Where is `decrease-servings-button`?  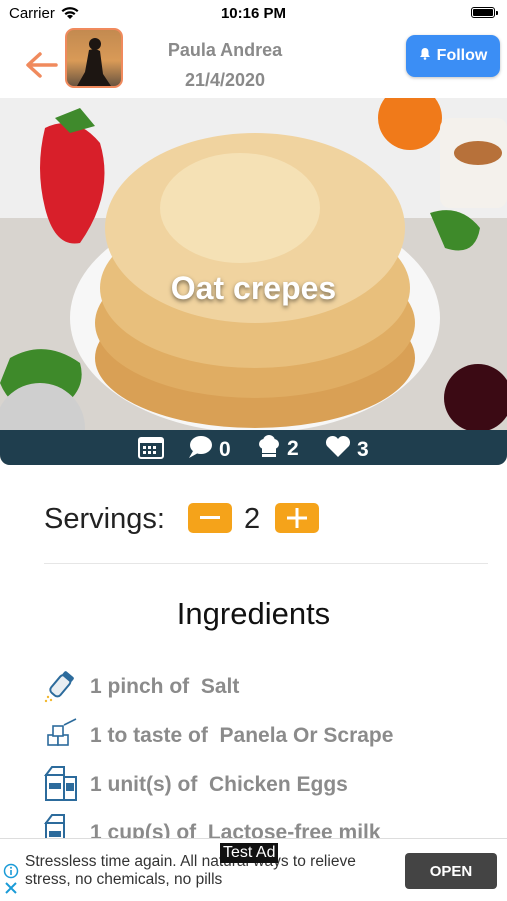 decrease-servings-button is located at coordinates (210, 518).